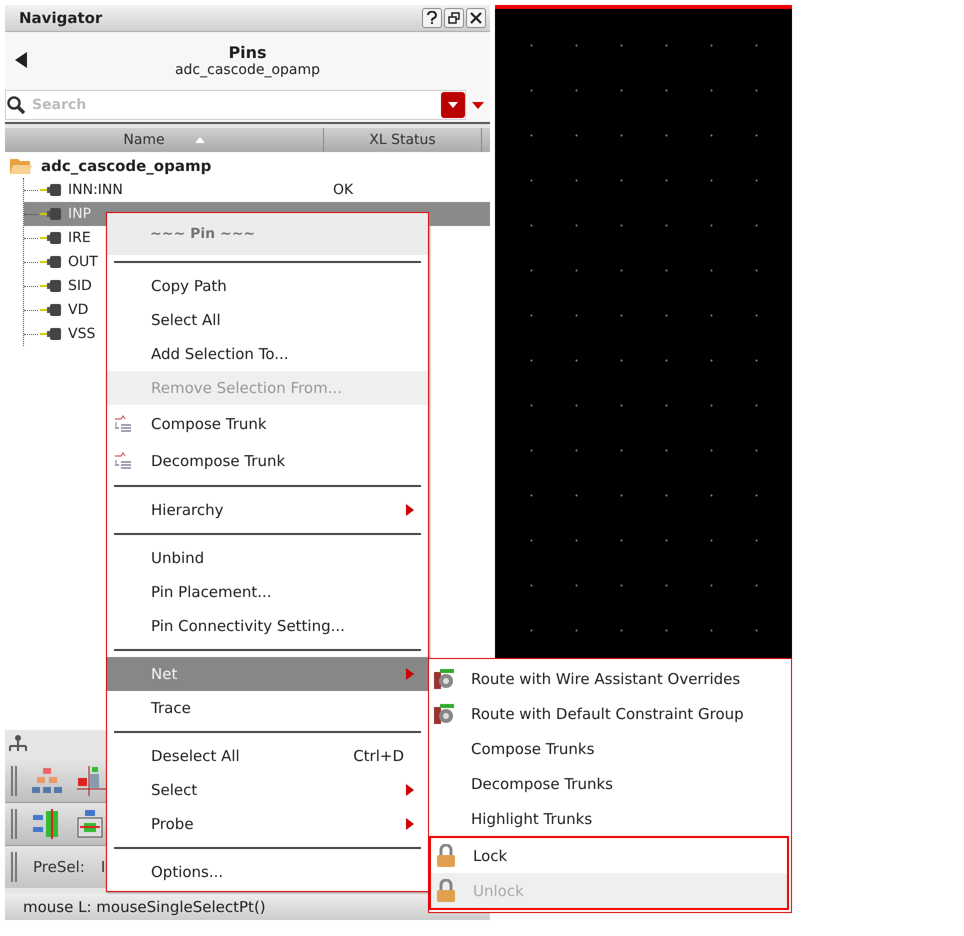 The height and width of the screenshot is (936, 964). What do you see at coordinates (247, 52) in the screenshot?
I see `view-title: Pins` at bounding box center [247, 52].